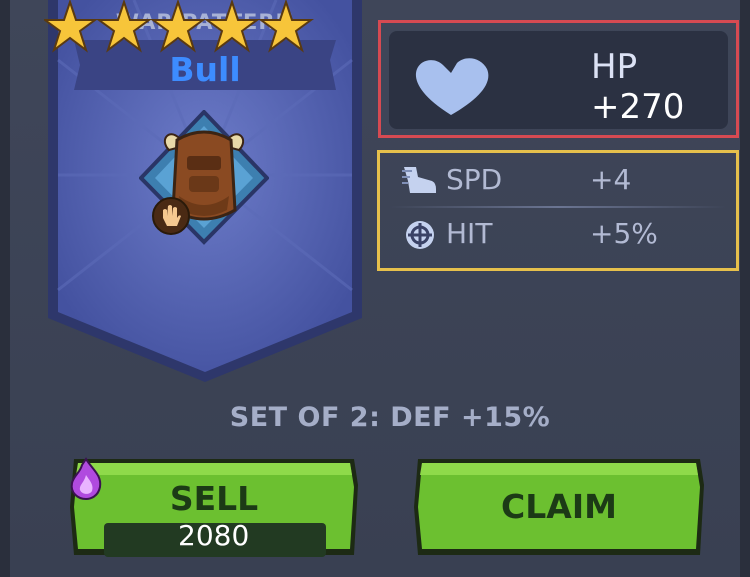  I want to click on sub-stats-panel: SPD +4 HIT +5%, so click(558, 210).